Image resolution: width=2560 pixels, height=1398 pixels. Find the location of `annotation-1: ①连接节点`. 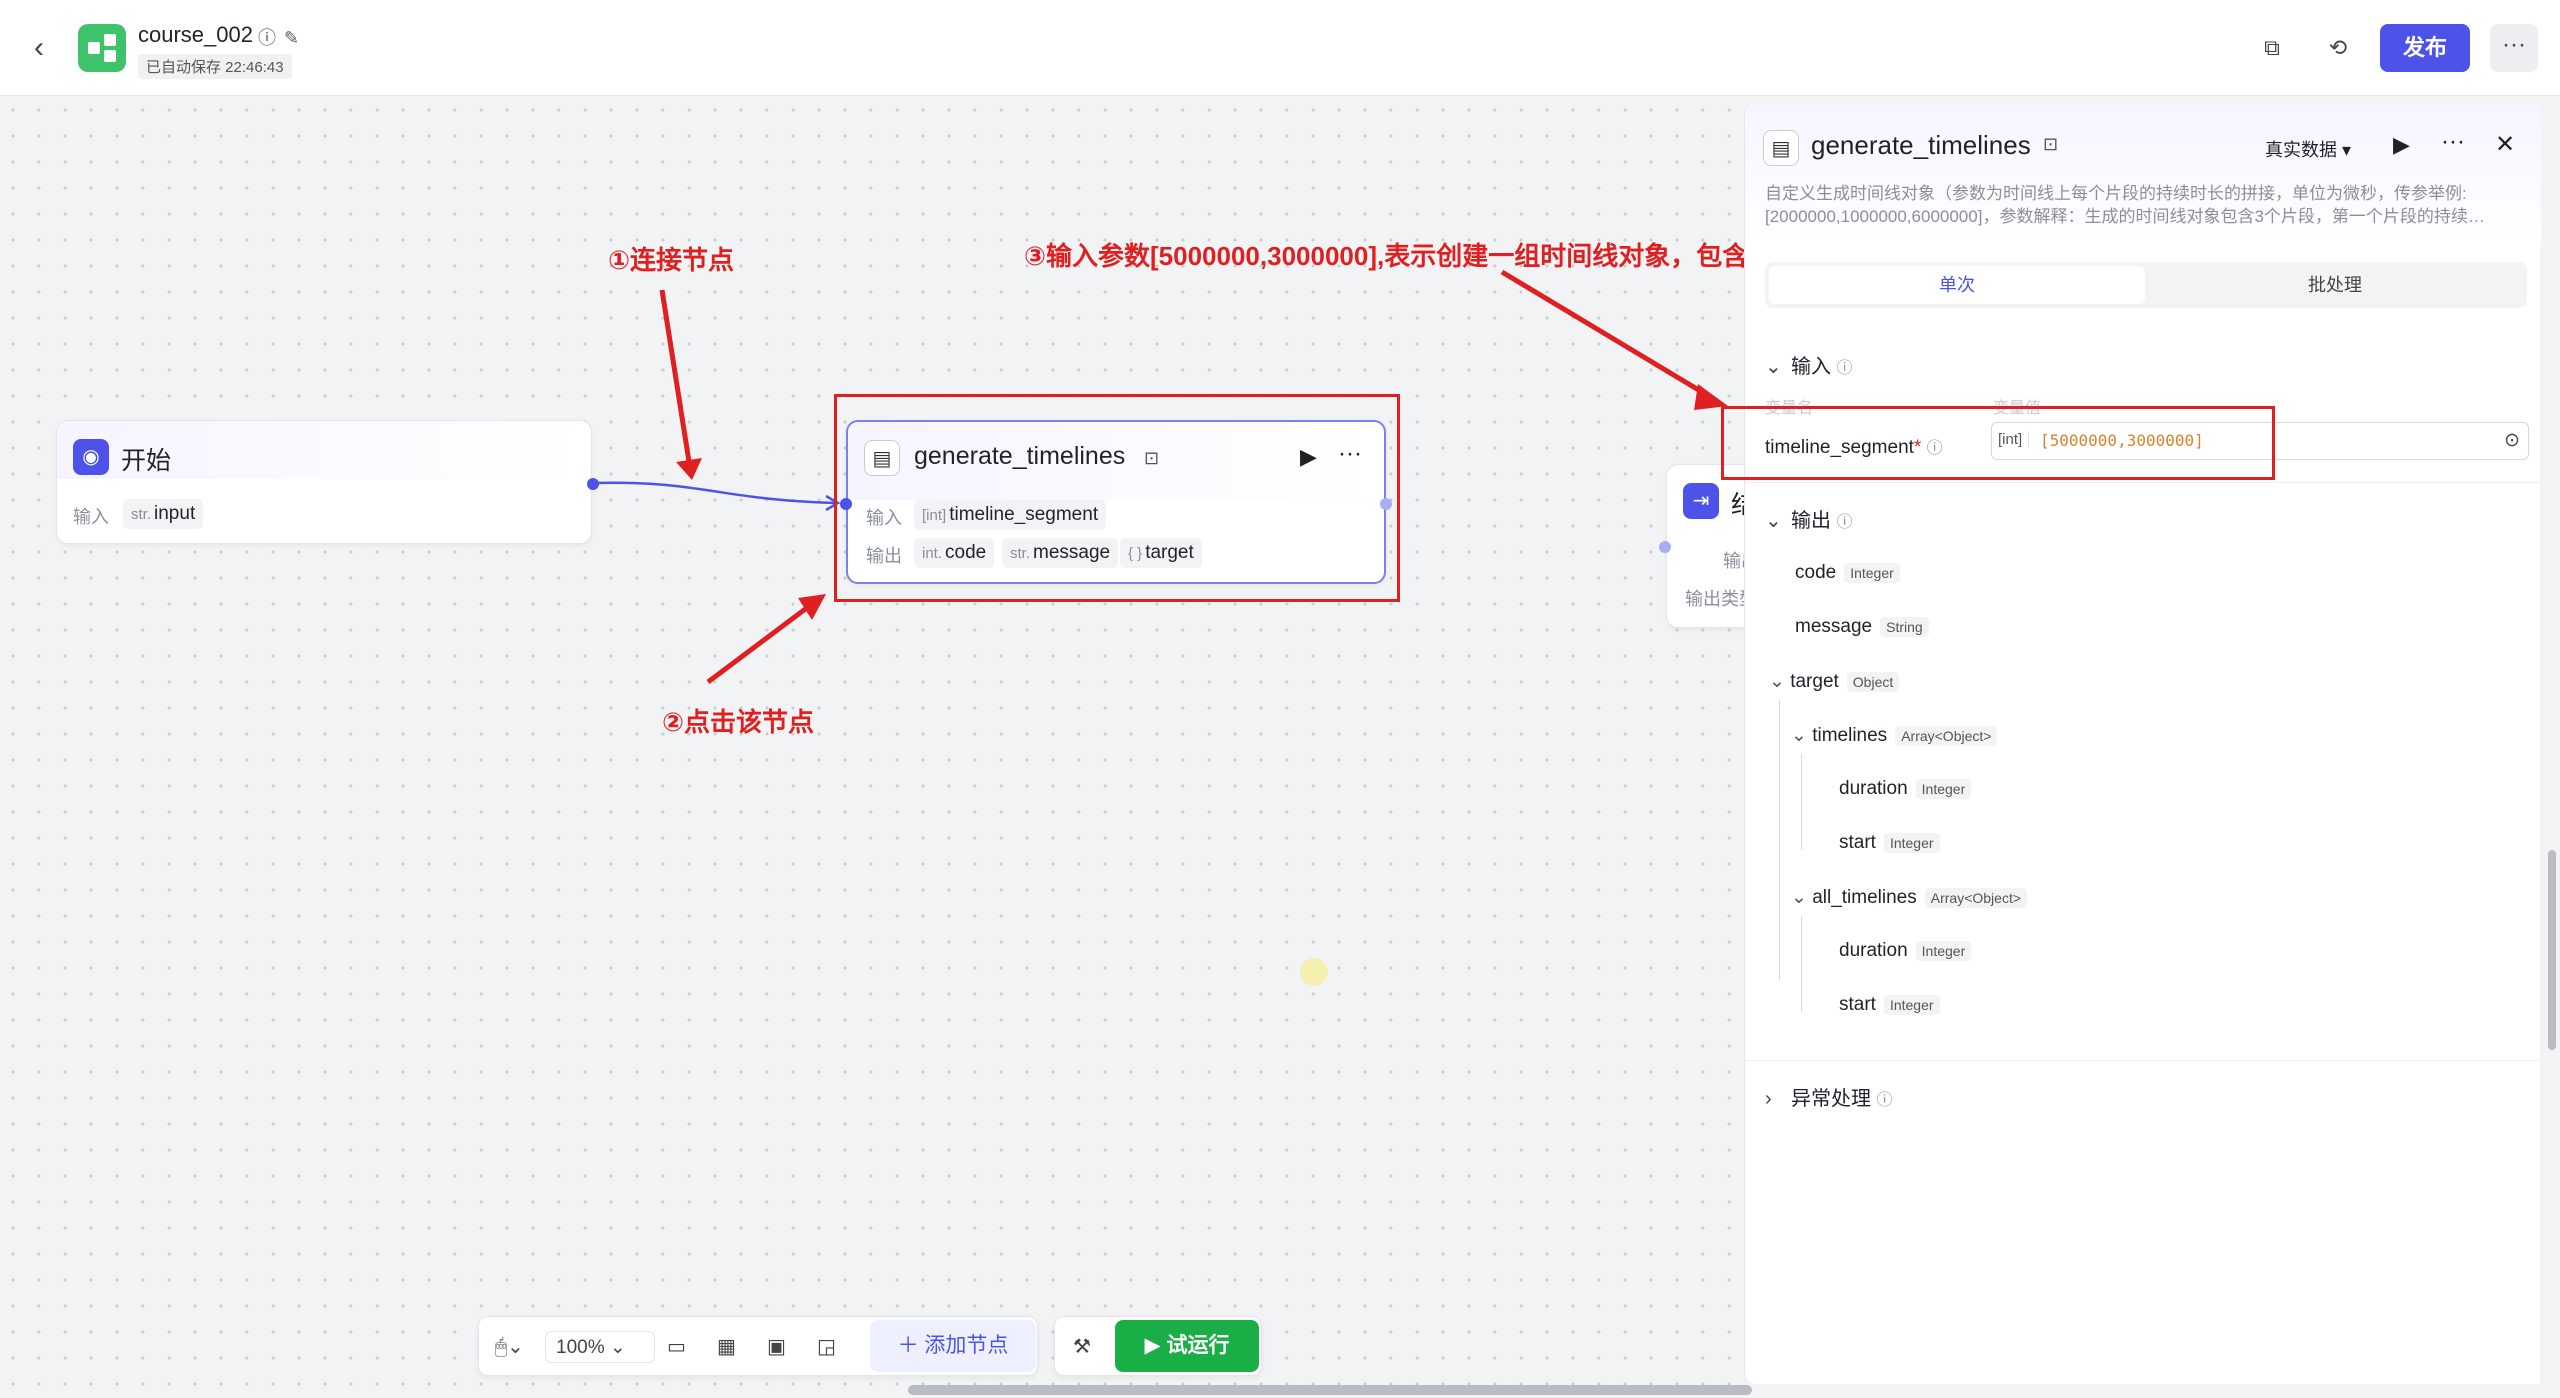

annotation-1: ①连接节点 is located at coordinates (671, 260).